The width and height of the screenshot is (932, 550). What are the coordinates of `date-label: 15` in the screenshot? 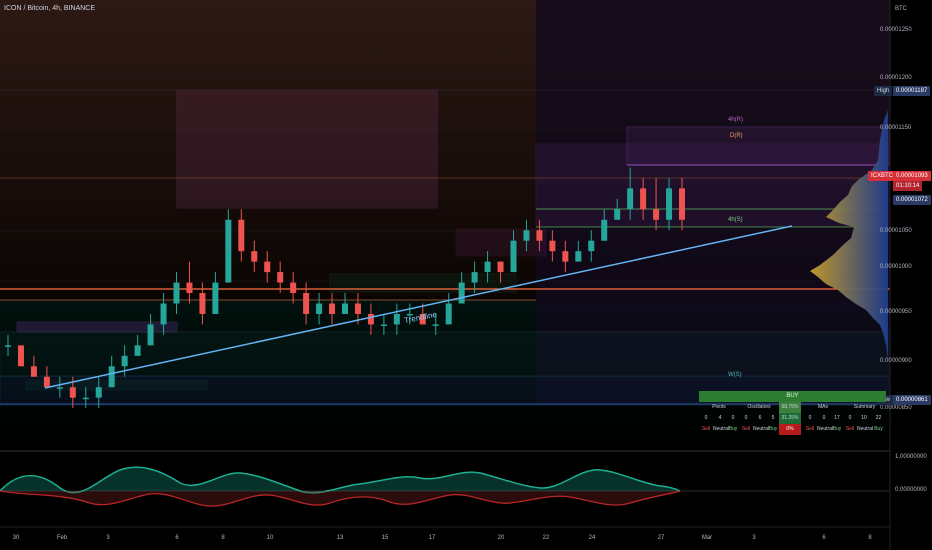 It's located at (385, 538).